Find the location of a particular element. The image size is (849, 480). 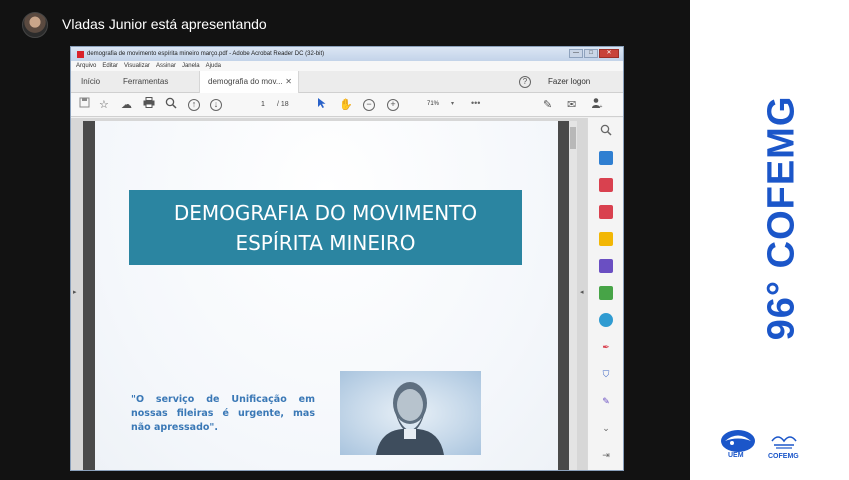

page-total: / 18 is located at coordinates (283, 104).